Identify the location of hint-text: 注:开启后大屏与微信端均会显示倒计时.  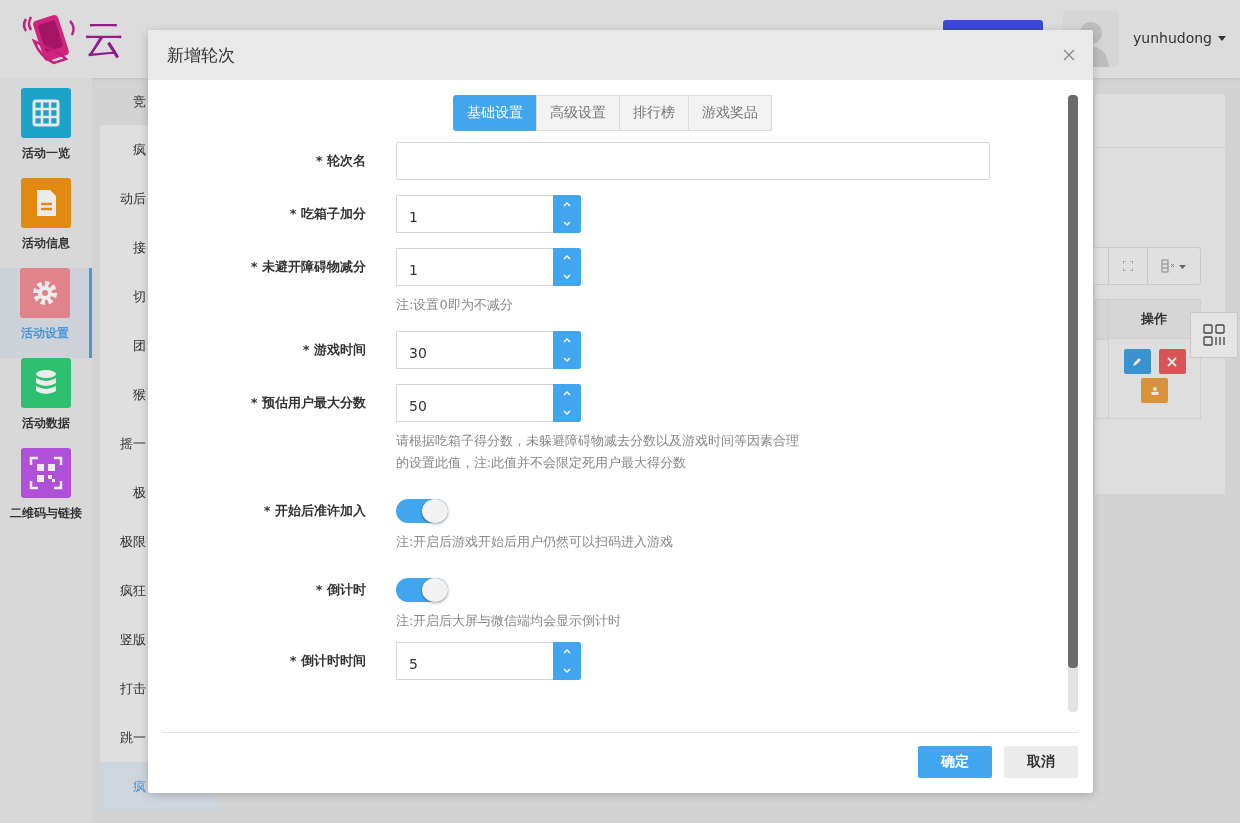
(509, 621).